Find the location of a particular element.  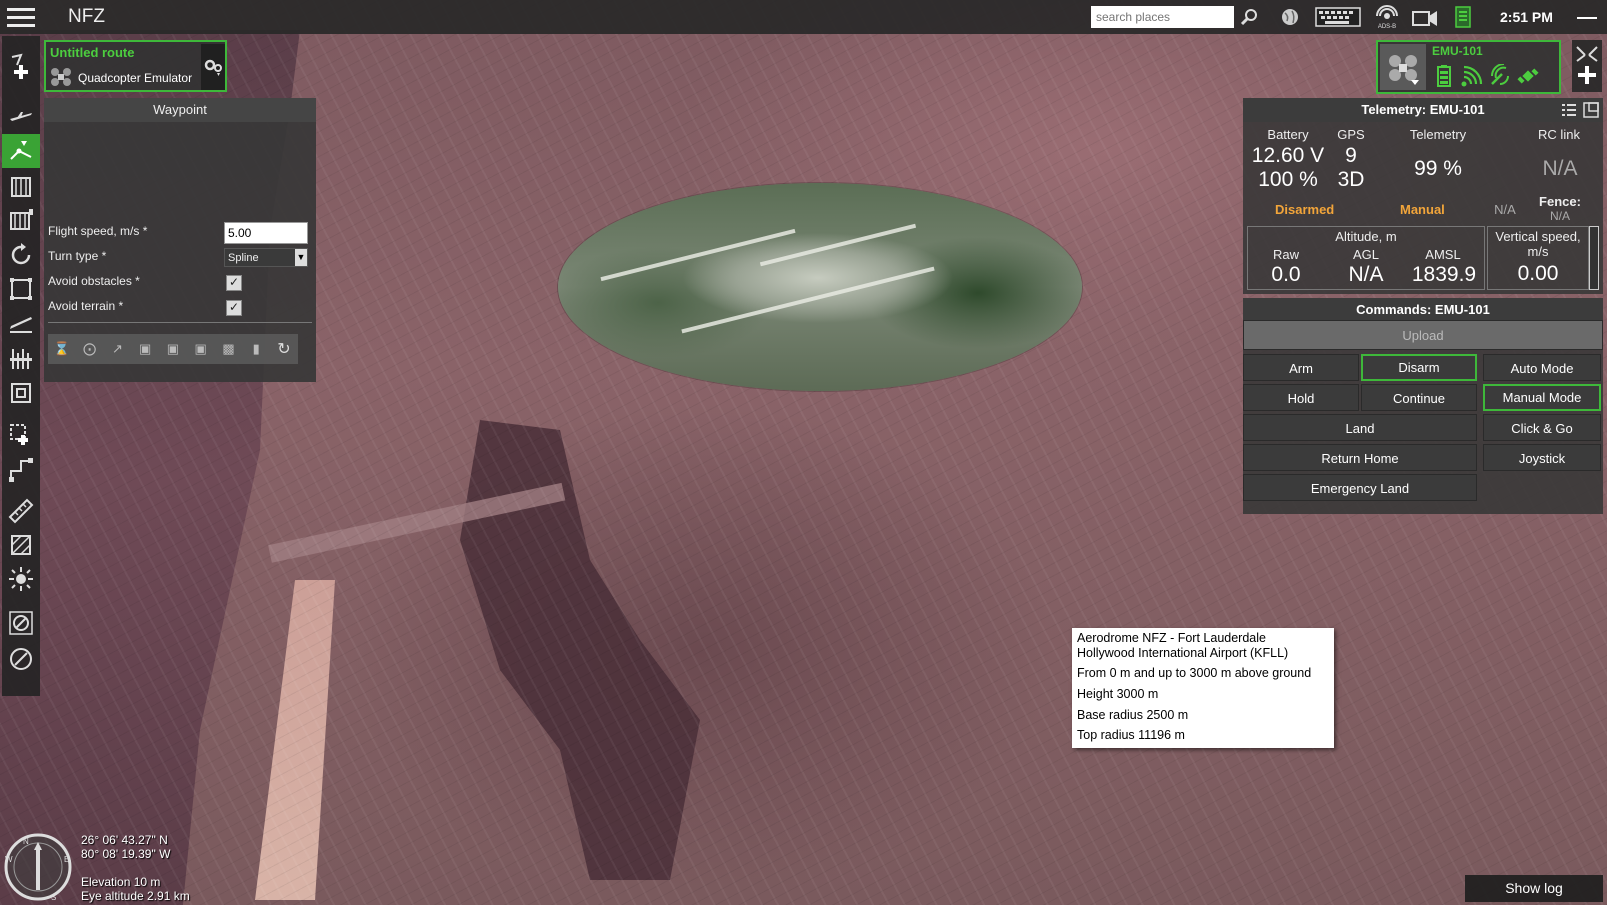

click-go-button: Click & Go is located at coordinates (1542, 427).